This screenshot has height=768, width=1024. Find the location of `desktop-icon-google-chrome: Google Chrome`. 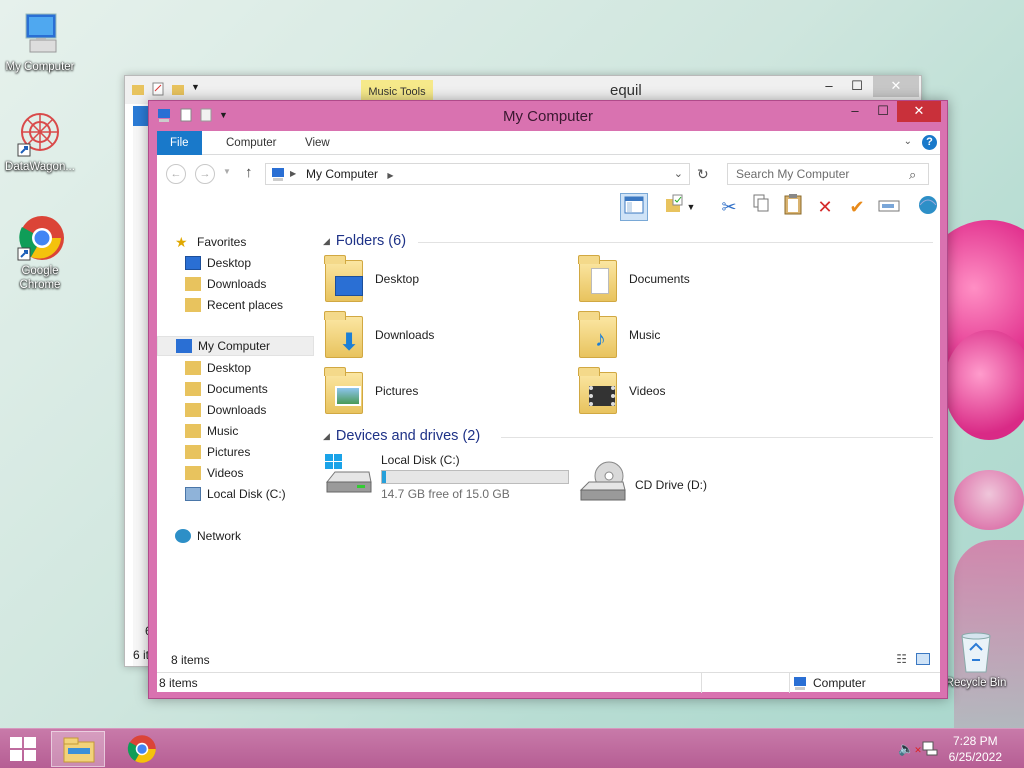

desktop-icon-google-chrome: Google Chrome is located at coordinates (40, 253).